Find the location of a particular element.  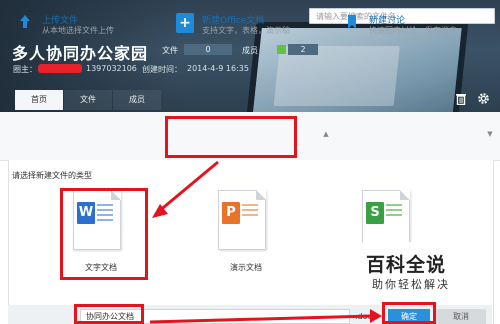

arrow-head is located at coordinates (376, 316).